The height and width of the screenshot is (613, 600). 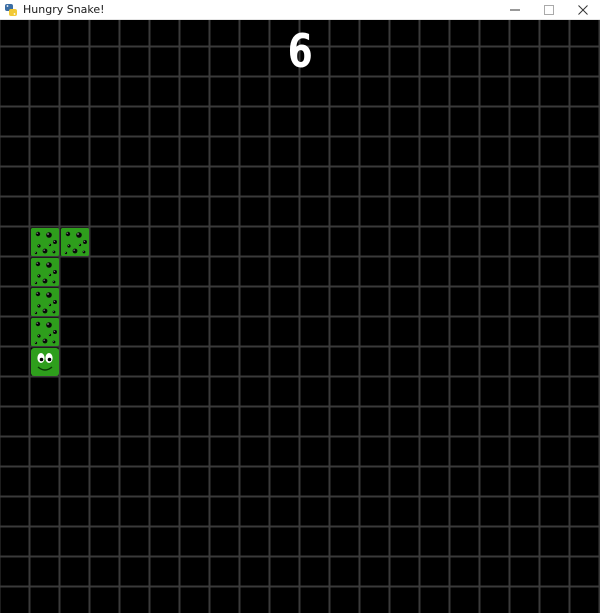 I want to click on minimize-button, so click(x=515, y=10).